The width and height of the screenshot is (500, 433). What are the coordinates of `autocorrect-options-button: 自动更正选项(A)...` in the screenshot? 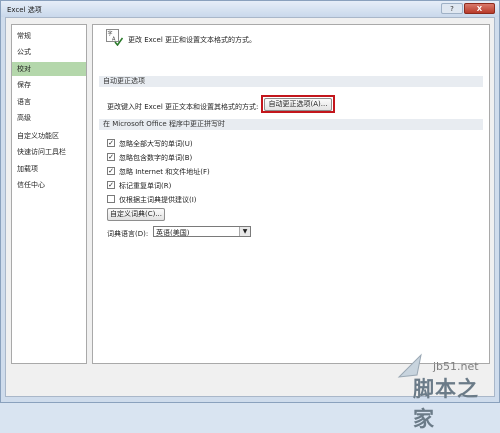 It's located at (298, 104).